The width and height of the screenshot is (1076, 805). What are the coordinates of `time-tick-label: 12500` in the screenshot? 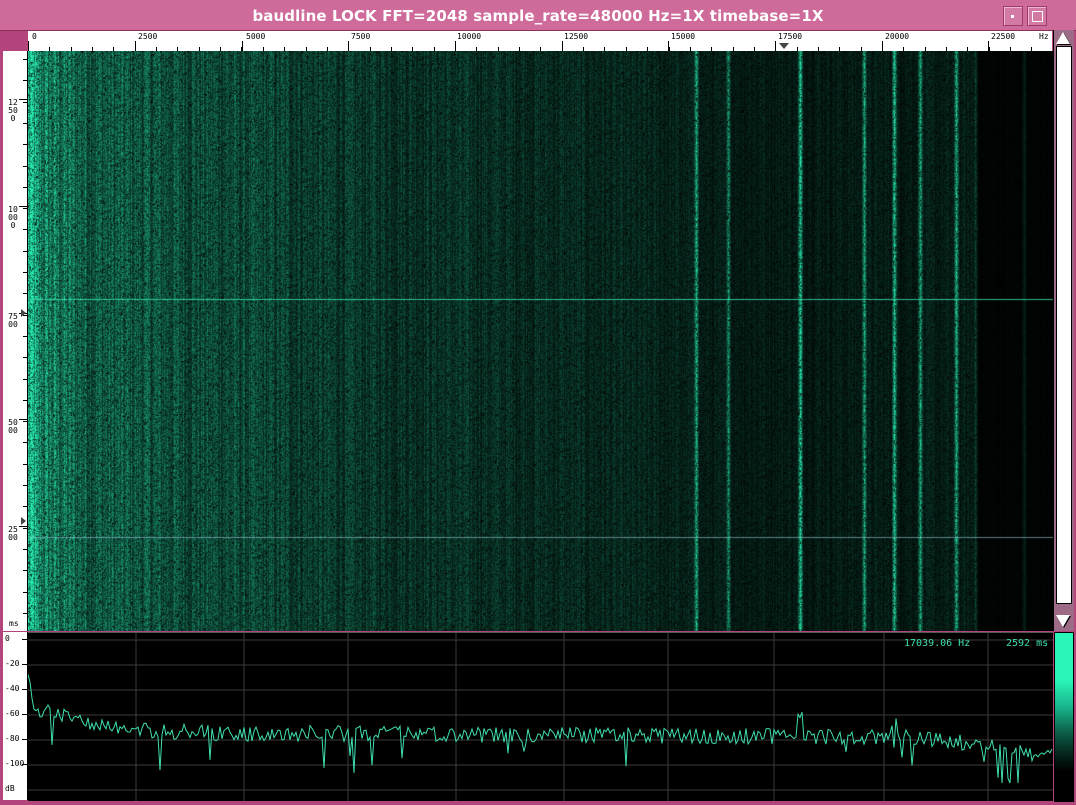 It's located at (13, 110).